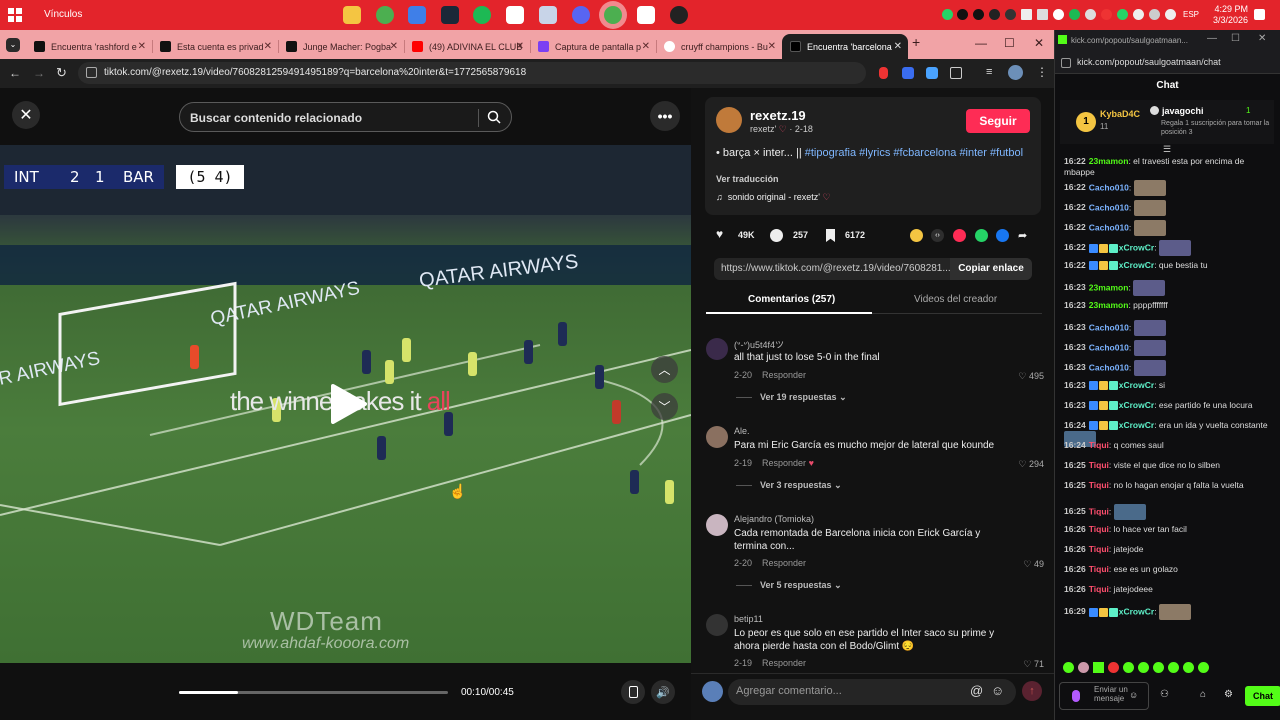 The width and height of the screenshot is (1280, 720). I want to click on gifter-name: javagochi, so click(1183, 111).